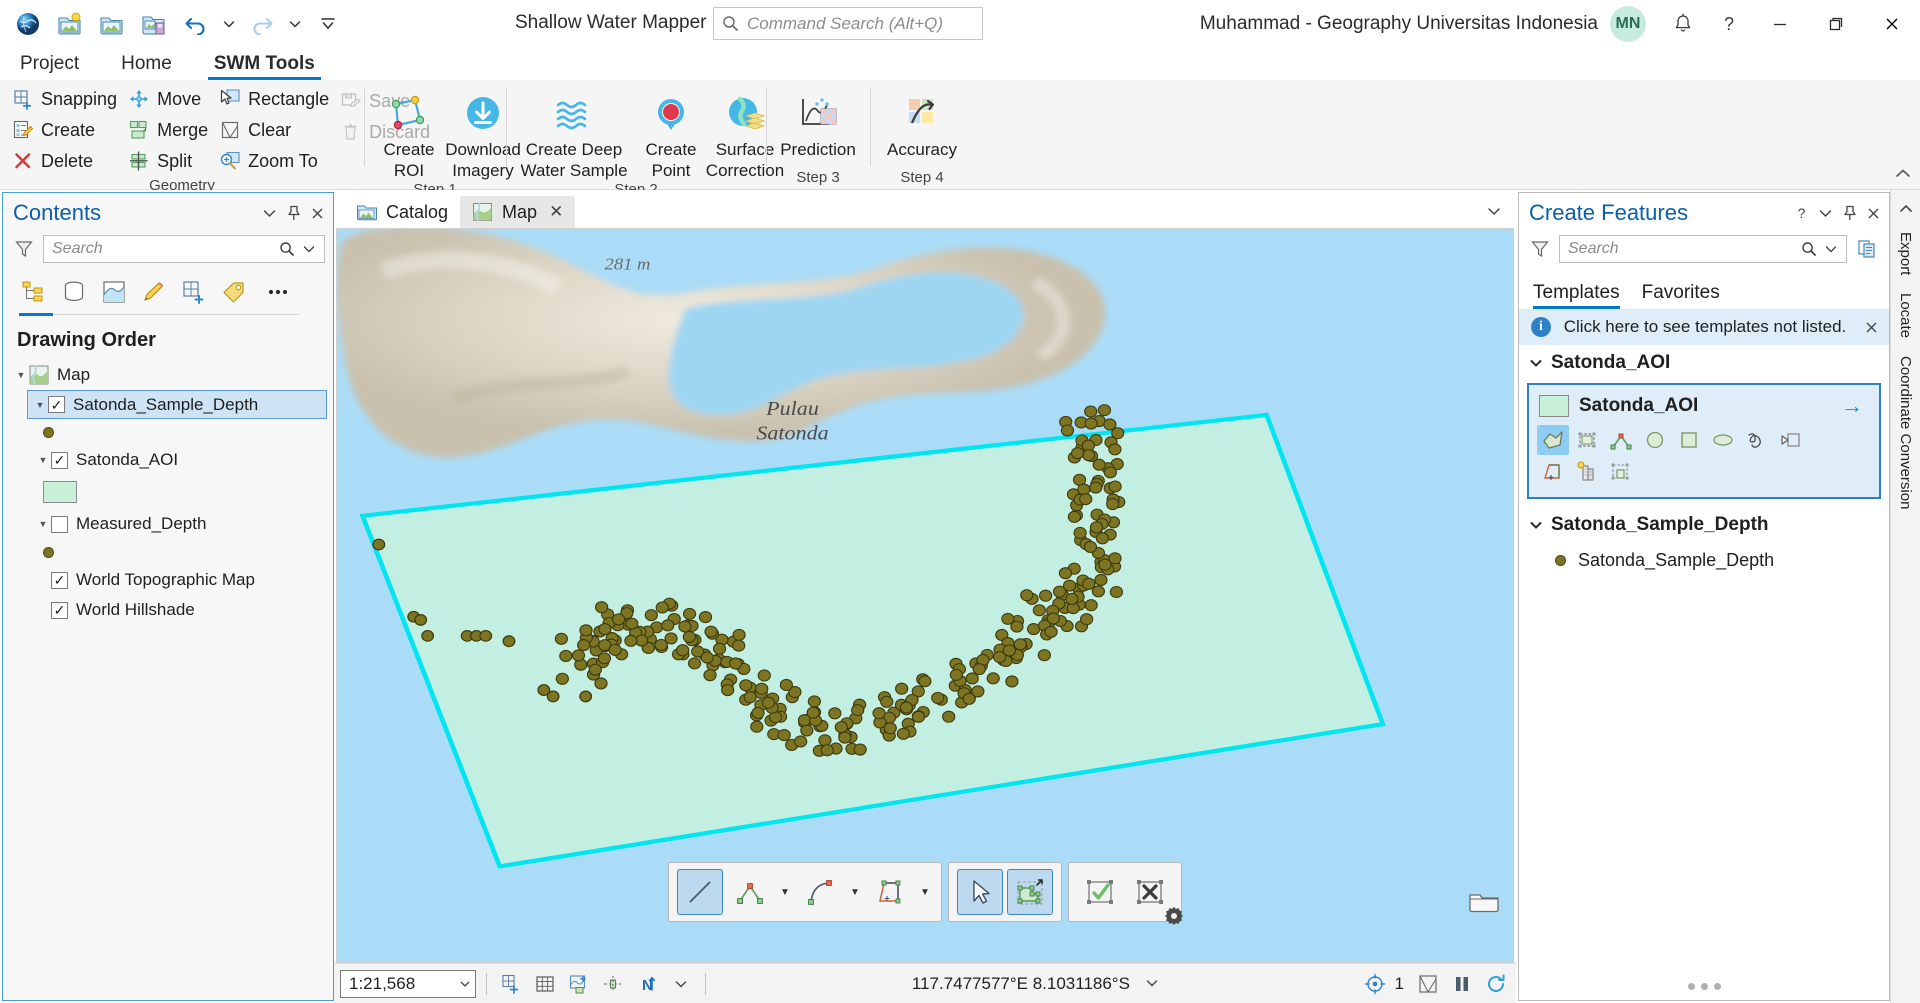 This screenshot has width=1920, height=1003. What do you see at coordinates (1757, 440) in the screenshot?
I see `freehand-tool` at bounding box center [1757, 440].